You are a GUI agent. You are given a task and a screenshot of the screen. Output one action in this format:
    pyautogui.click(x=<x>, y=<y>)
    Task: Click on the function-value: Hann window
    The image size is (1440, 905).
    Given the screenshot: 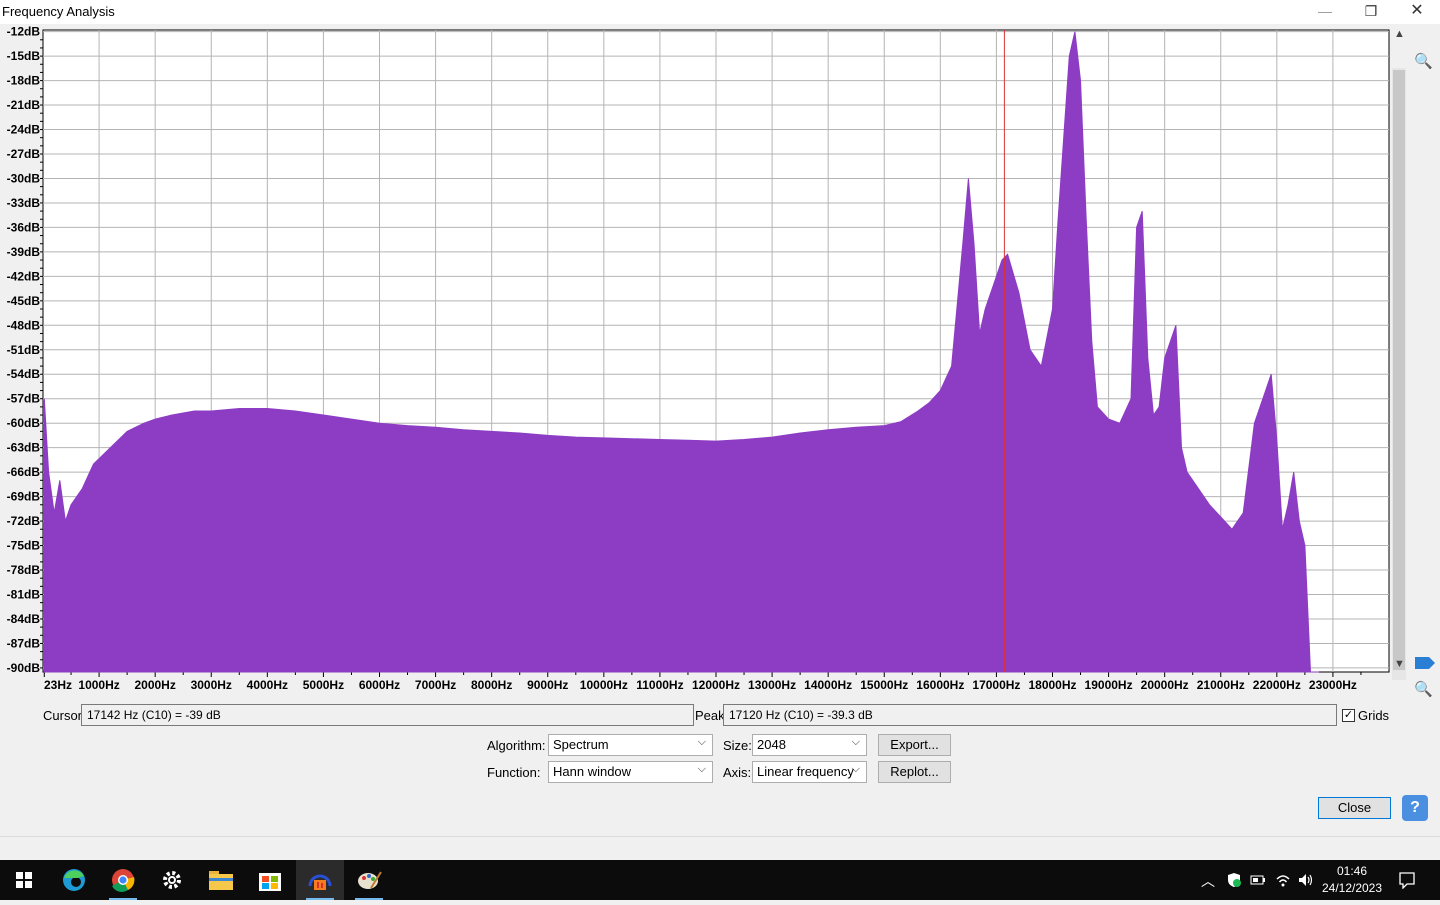 What is the action you would take?
    pyautogui.click(x=592, y=771)
    